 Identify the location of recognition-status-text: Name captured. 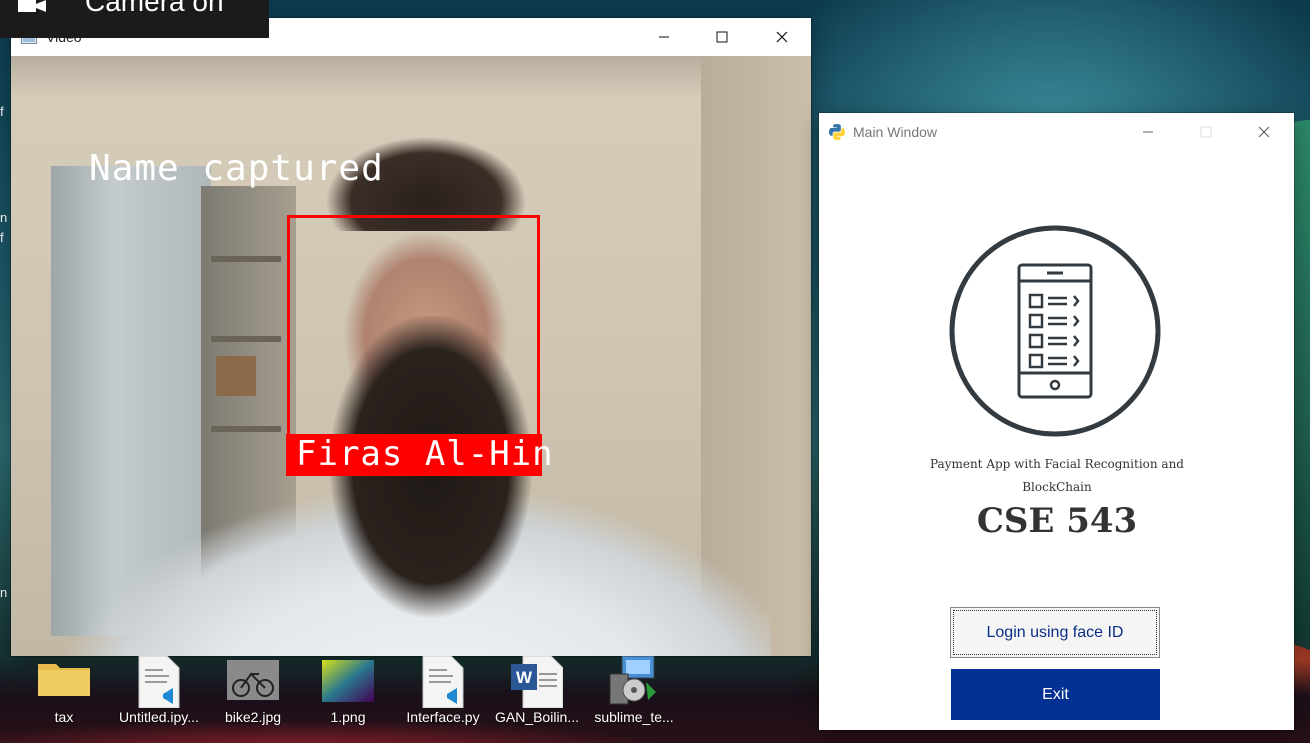
(236, 168).